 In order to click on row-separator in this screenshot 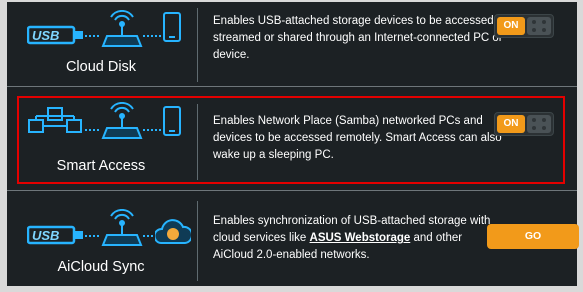, I will do `click(292, 86)`.